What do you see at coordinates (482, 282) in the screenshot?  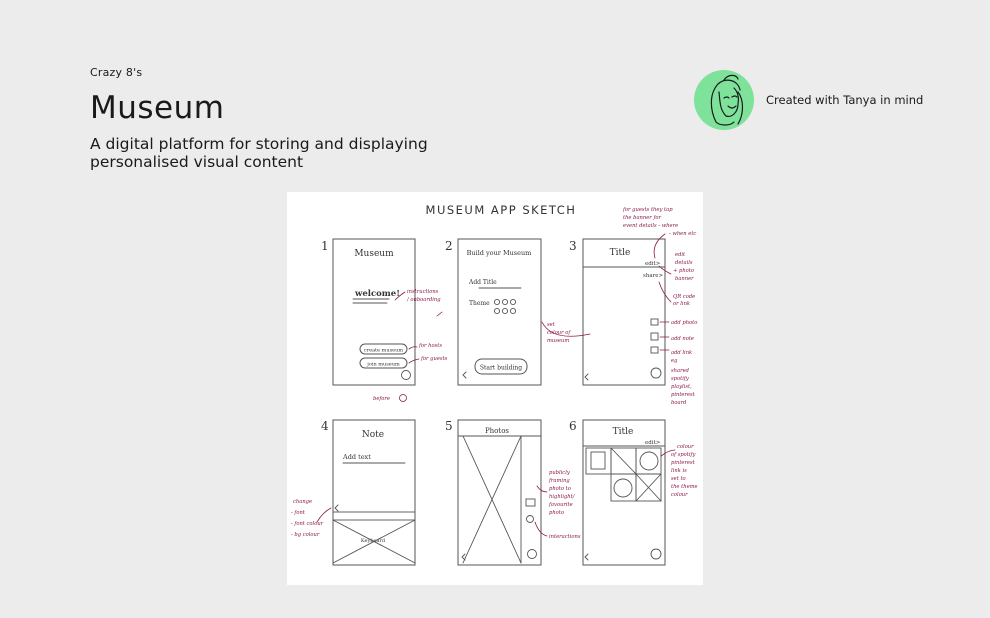 I see `screen-2-field: Add Title` at bounding box center [482, 282].